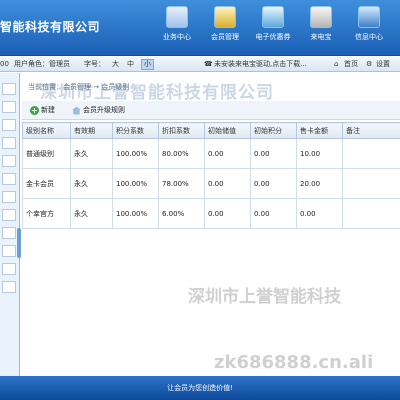 This screenshot has width=400, height=400. I want to click on font-size-label: 字号：, so click(94, 64).